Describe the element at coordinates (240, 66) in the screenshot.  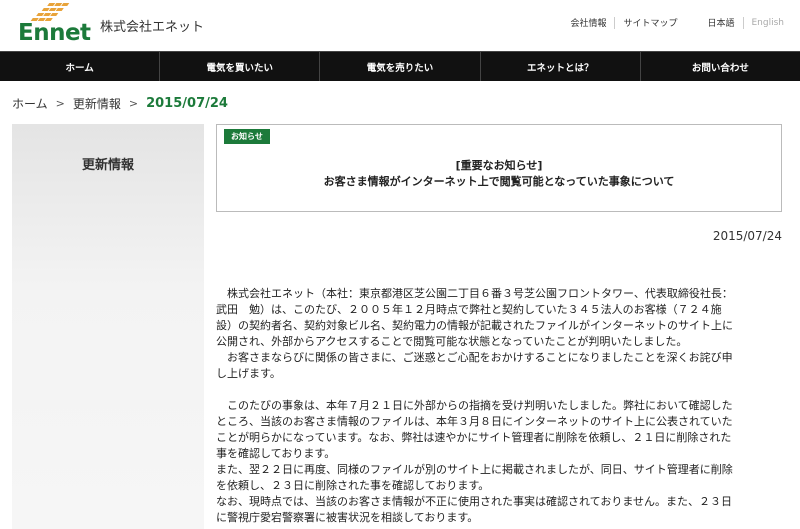
I see `nav-item-buy-electricity: 電気を買いたい` at that location.